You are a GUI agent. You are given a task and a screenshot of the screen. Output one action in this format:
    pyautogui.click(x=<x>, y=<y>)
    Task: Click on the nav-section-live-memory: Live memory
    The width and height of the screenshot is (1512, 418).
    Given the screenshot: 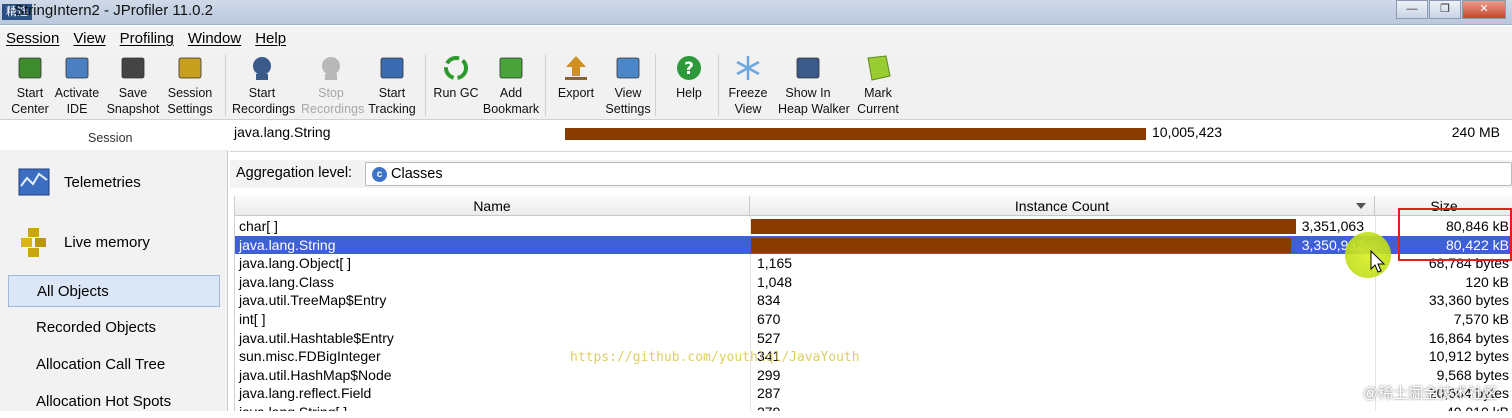 What is the action you would take?
    pyautogui.click(x=84, y=242)
    